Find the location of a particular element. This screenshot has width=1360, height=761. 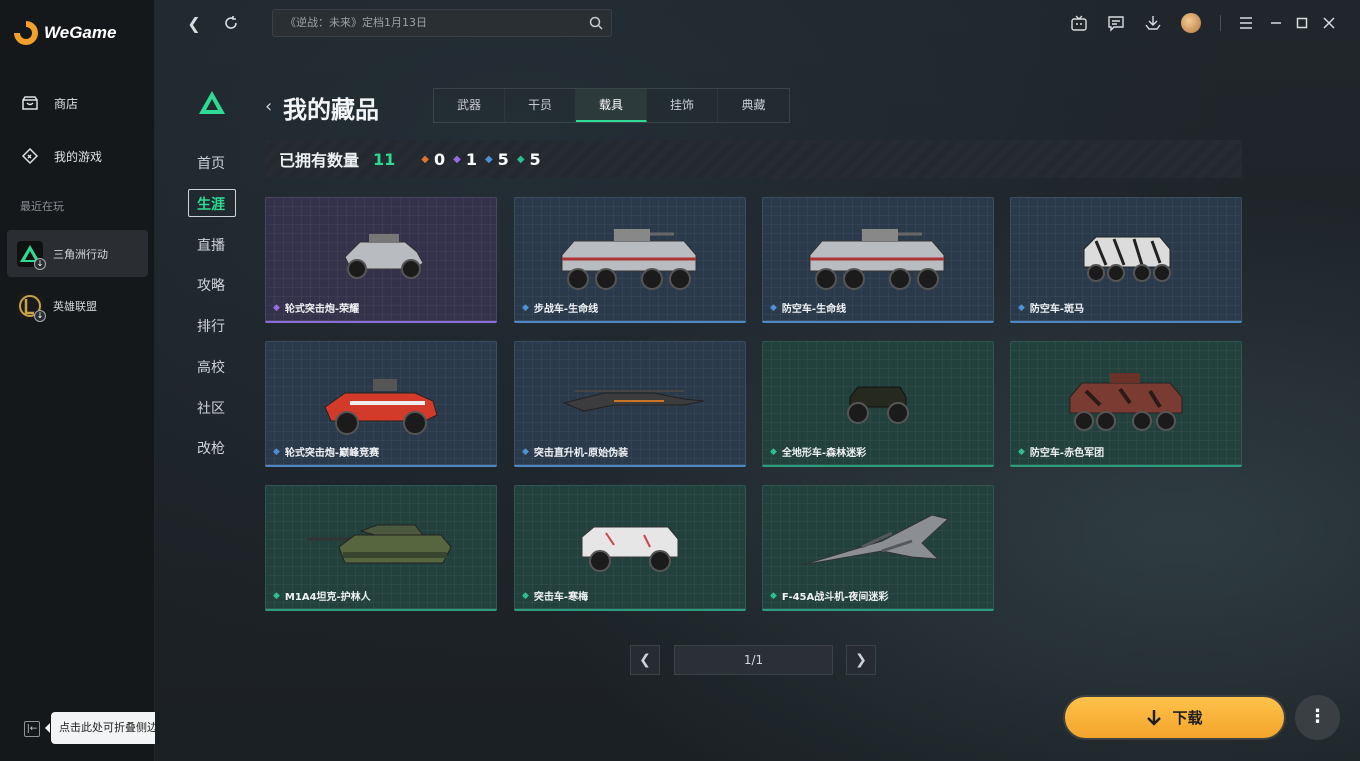

card-name-label: F-45A战斗机-夜间迷彩 is located at coordinates (835, 597).